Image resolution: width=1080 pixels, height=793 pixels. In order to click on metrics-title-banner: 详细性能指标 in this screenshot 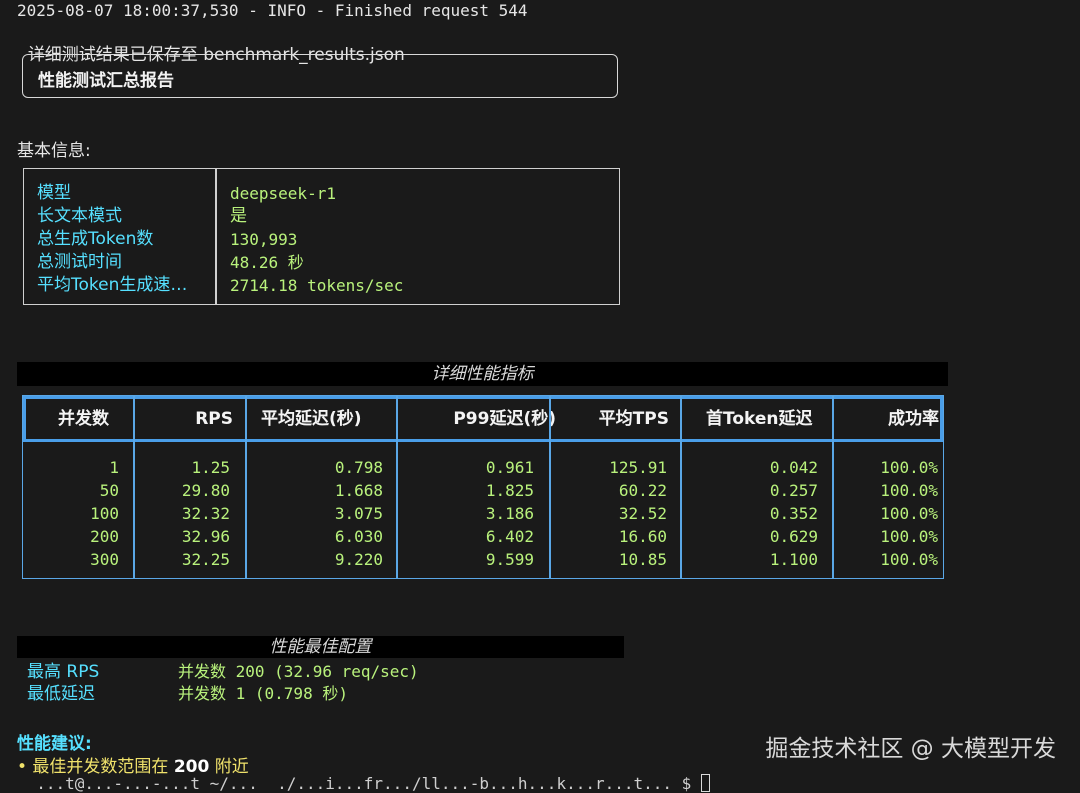, I will do `click(482, 374)`.